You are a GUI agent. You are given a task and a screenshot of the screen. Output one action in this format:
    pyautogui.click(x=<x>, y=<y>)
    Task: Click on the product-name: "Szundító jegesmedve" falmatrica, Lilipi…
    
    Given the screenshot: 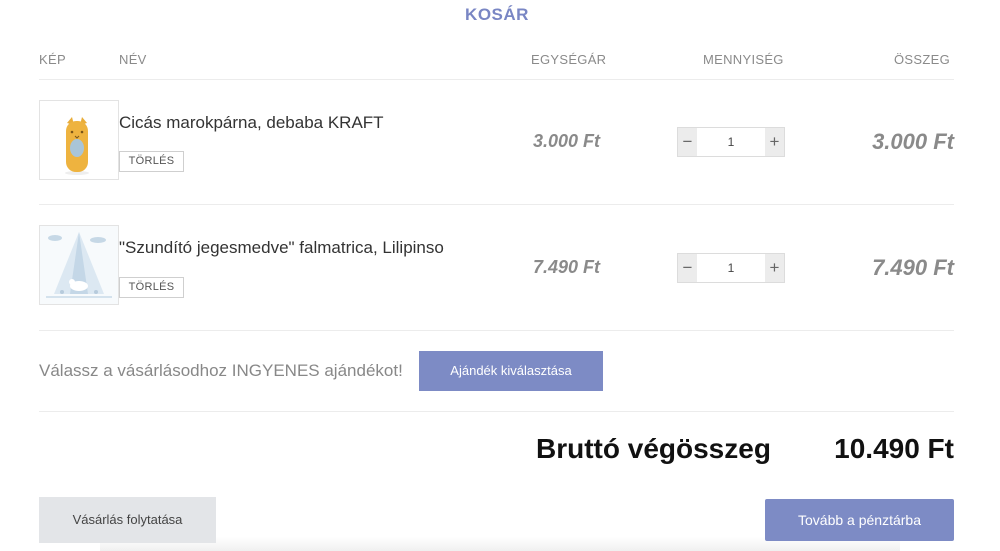 What is the action you would take?
    pyautogui.click(x=281, y=248)
    